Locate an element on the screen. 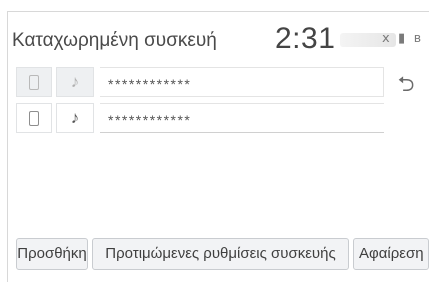 The width and height of the screenshot is (429, 290). clock: 2:31 is located at coordinates (305, 38).